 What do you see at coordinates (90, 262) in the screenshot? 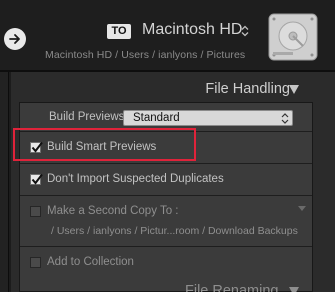
I see `add-to-collection-label: Add to Collection` at bounding box center [90, 262].